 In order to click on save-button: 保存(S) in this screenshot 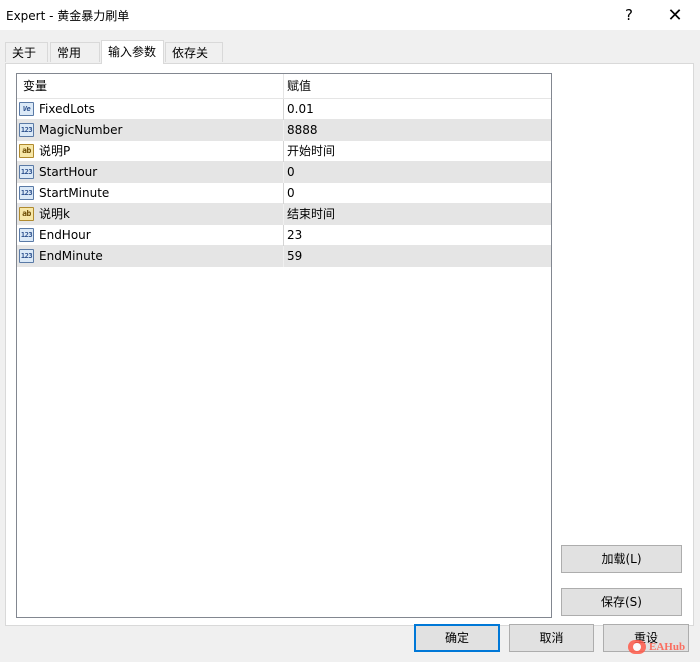, I will do `click(621, 602)`.